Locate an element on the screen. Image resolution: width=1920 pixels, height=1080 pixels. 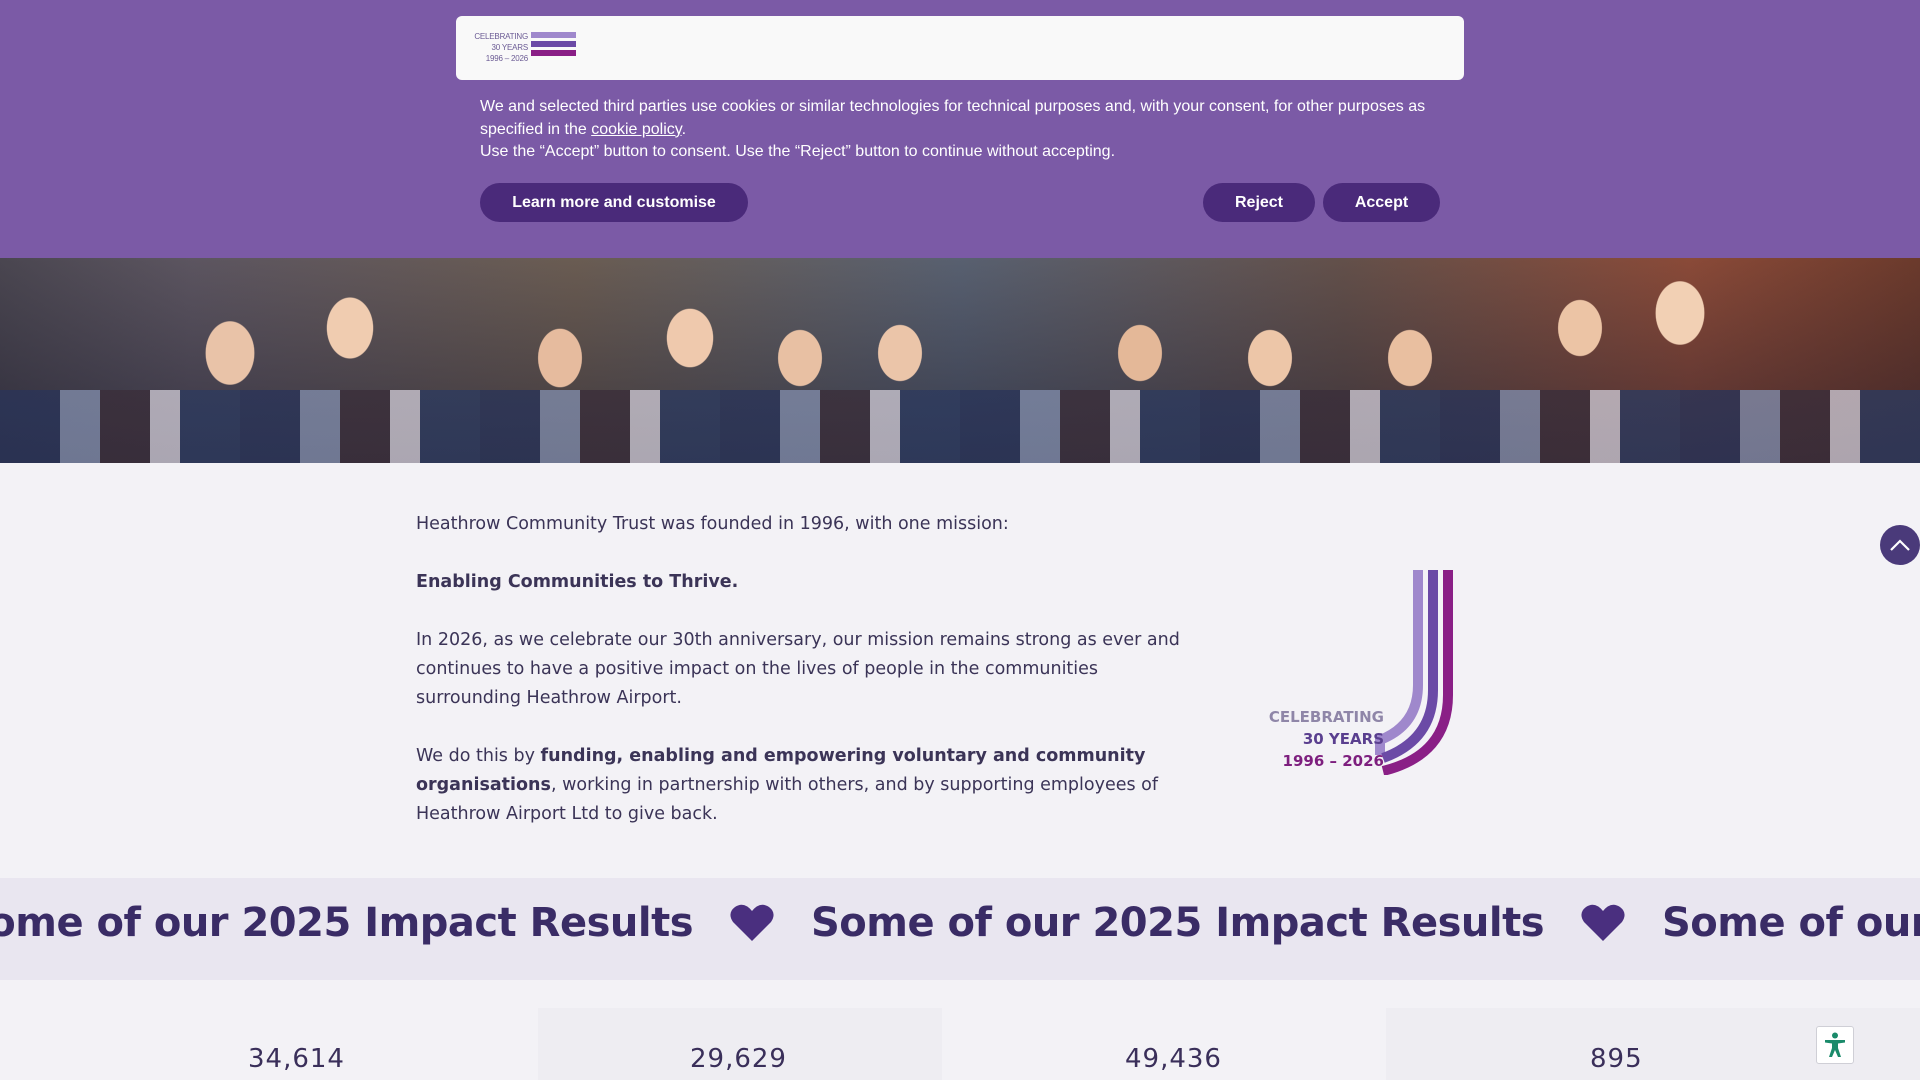
stat-value: 29,629 is located at coordinates (738, 1059).